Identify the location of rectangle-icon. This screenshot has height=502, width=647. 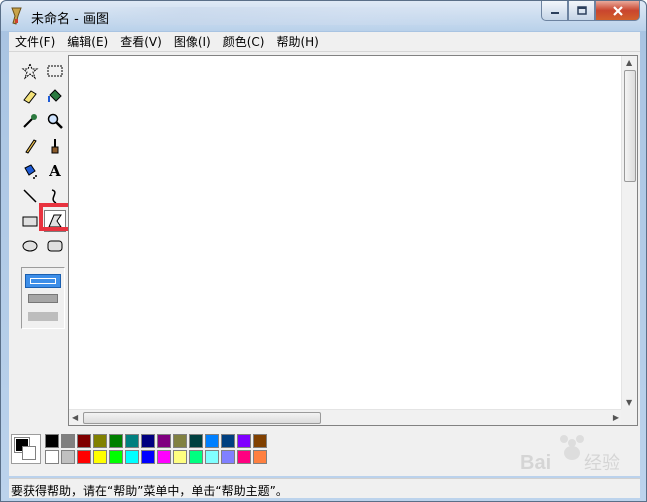
(30, 221).